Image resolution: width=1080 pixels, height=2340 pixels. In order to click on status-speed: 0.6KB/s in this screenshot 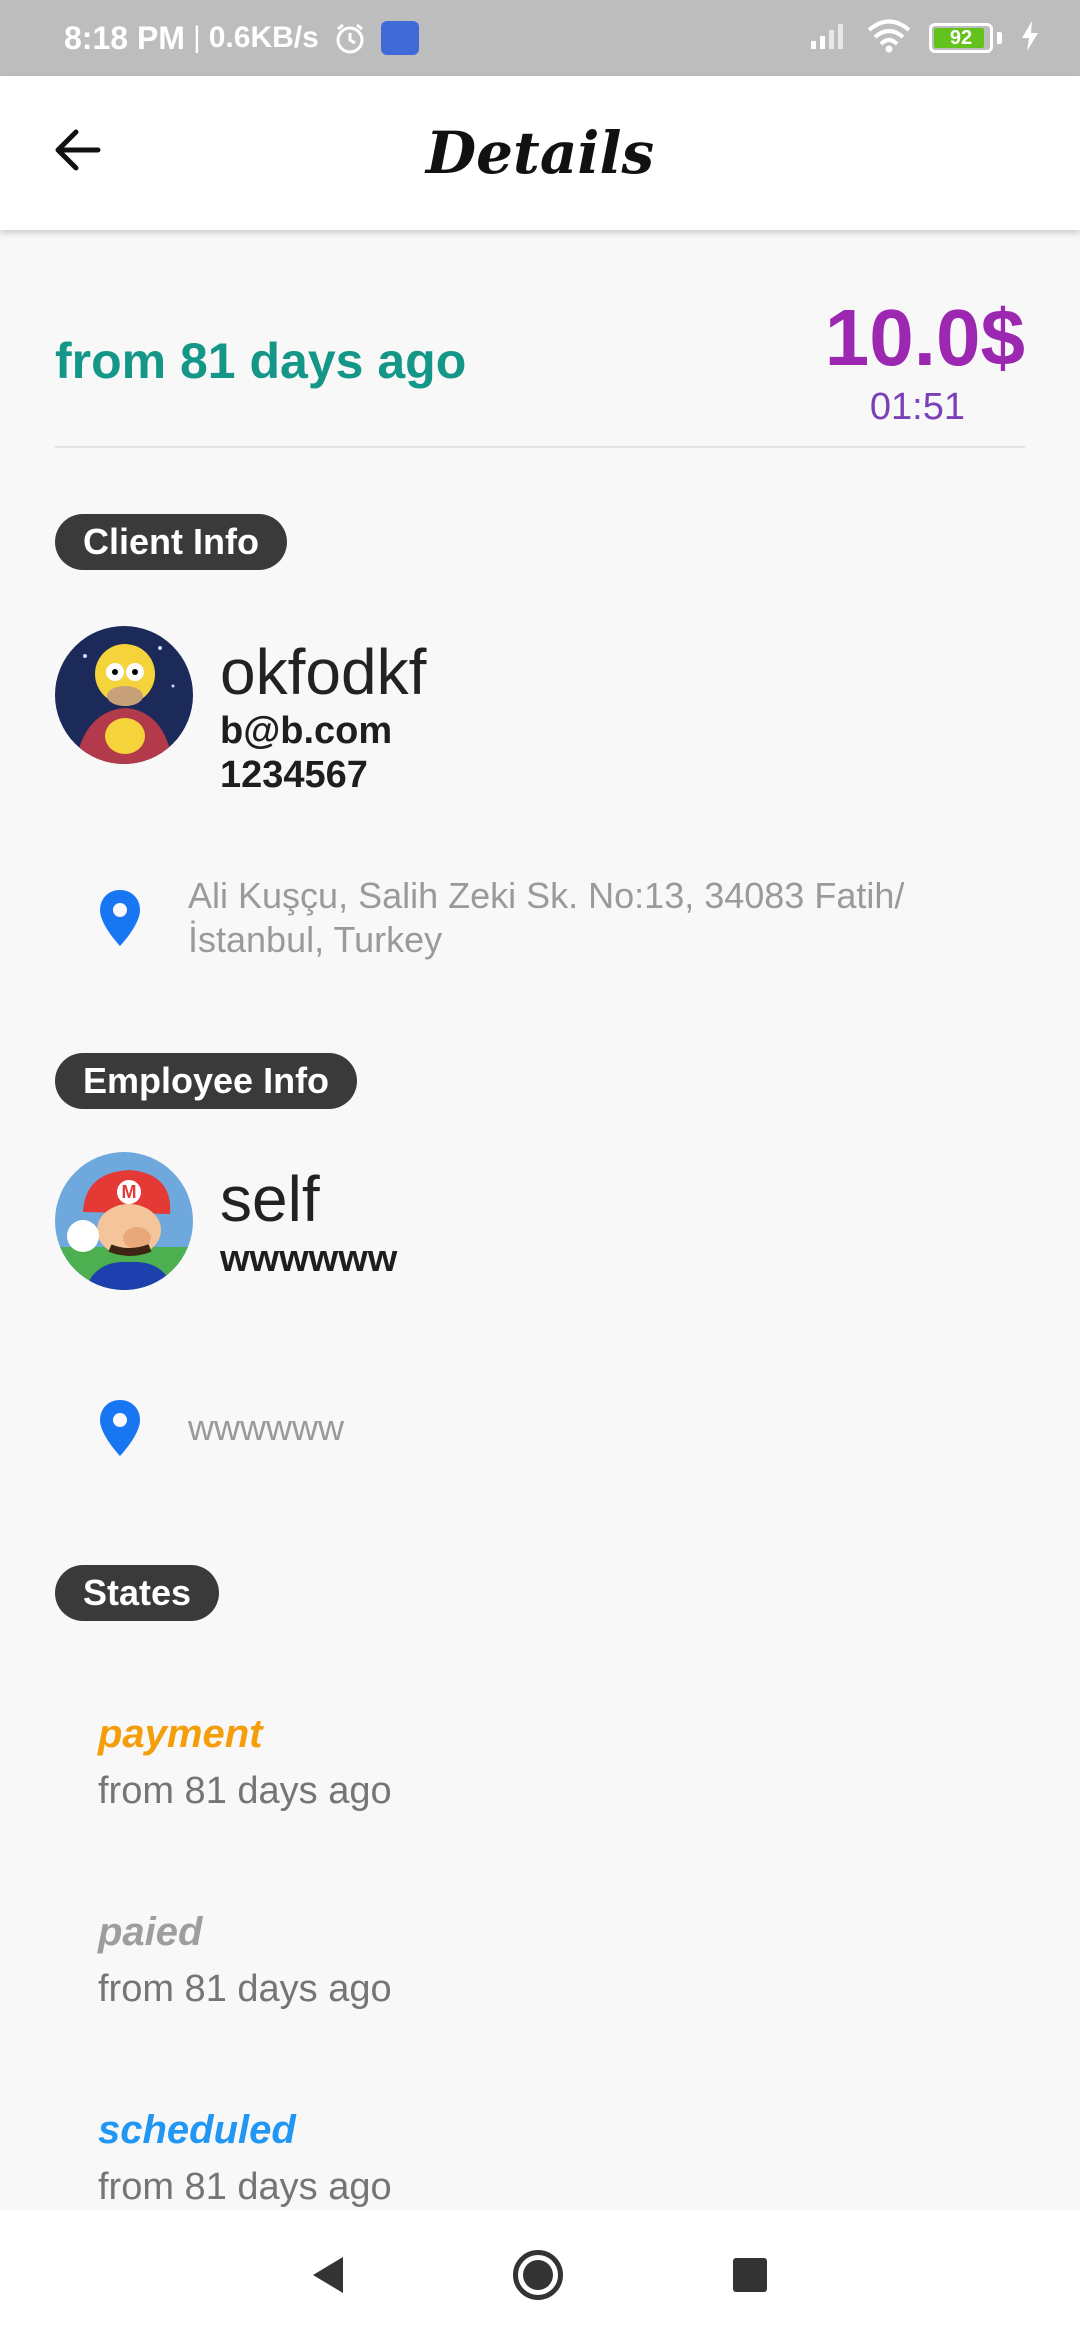, I will do `click(263, 37)`.